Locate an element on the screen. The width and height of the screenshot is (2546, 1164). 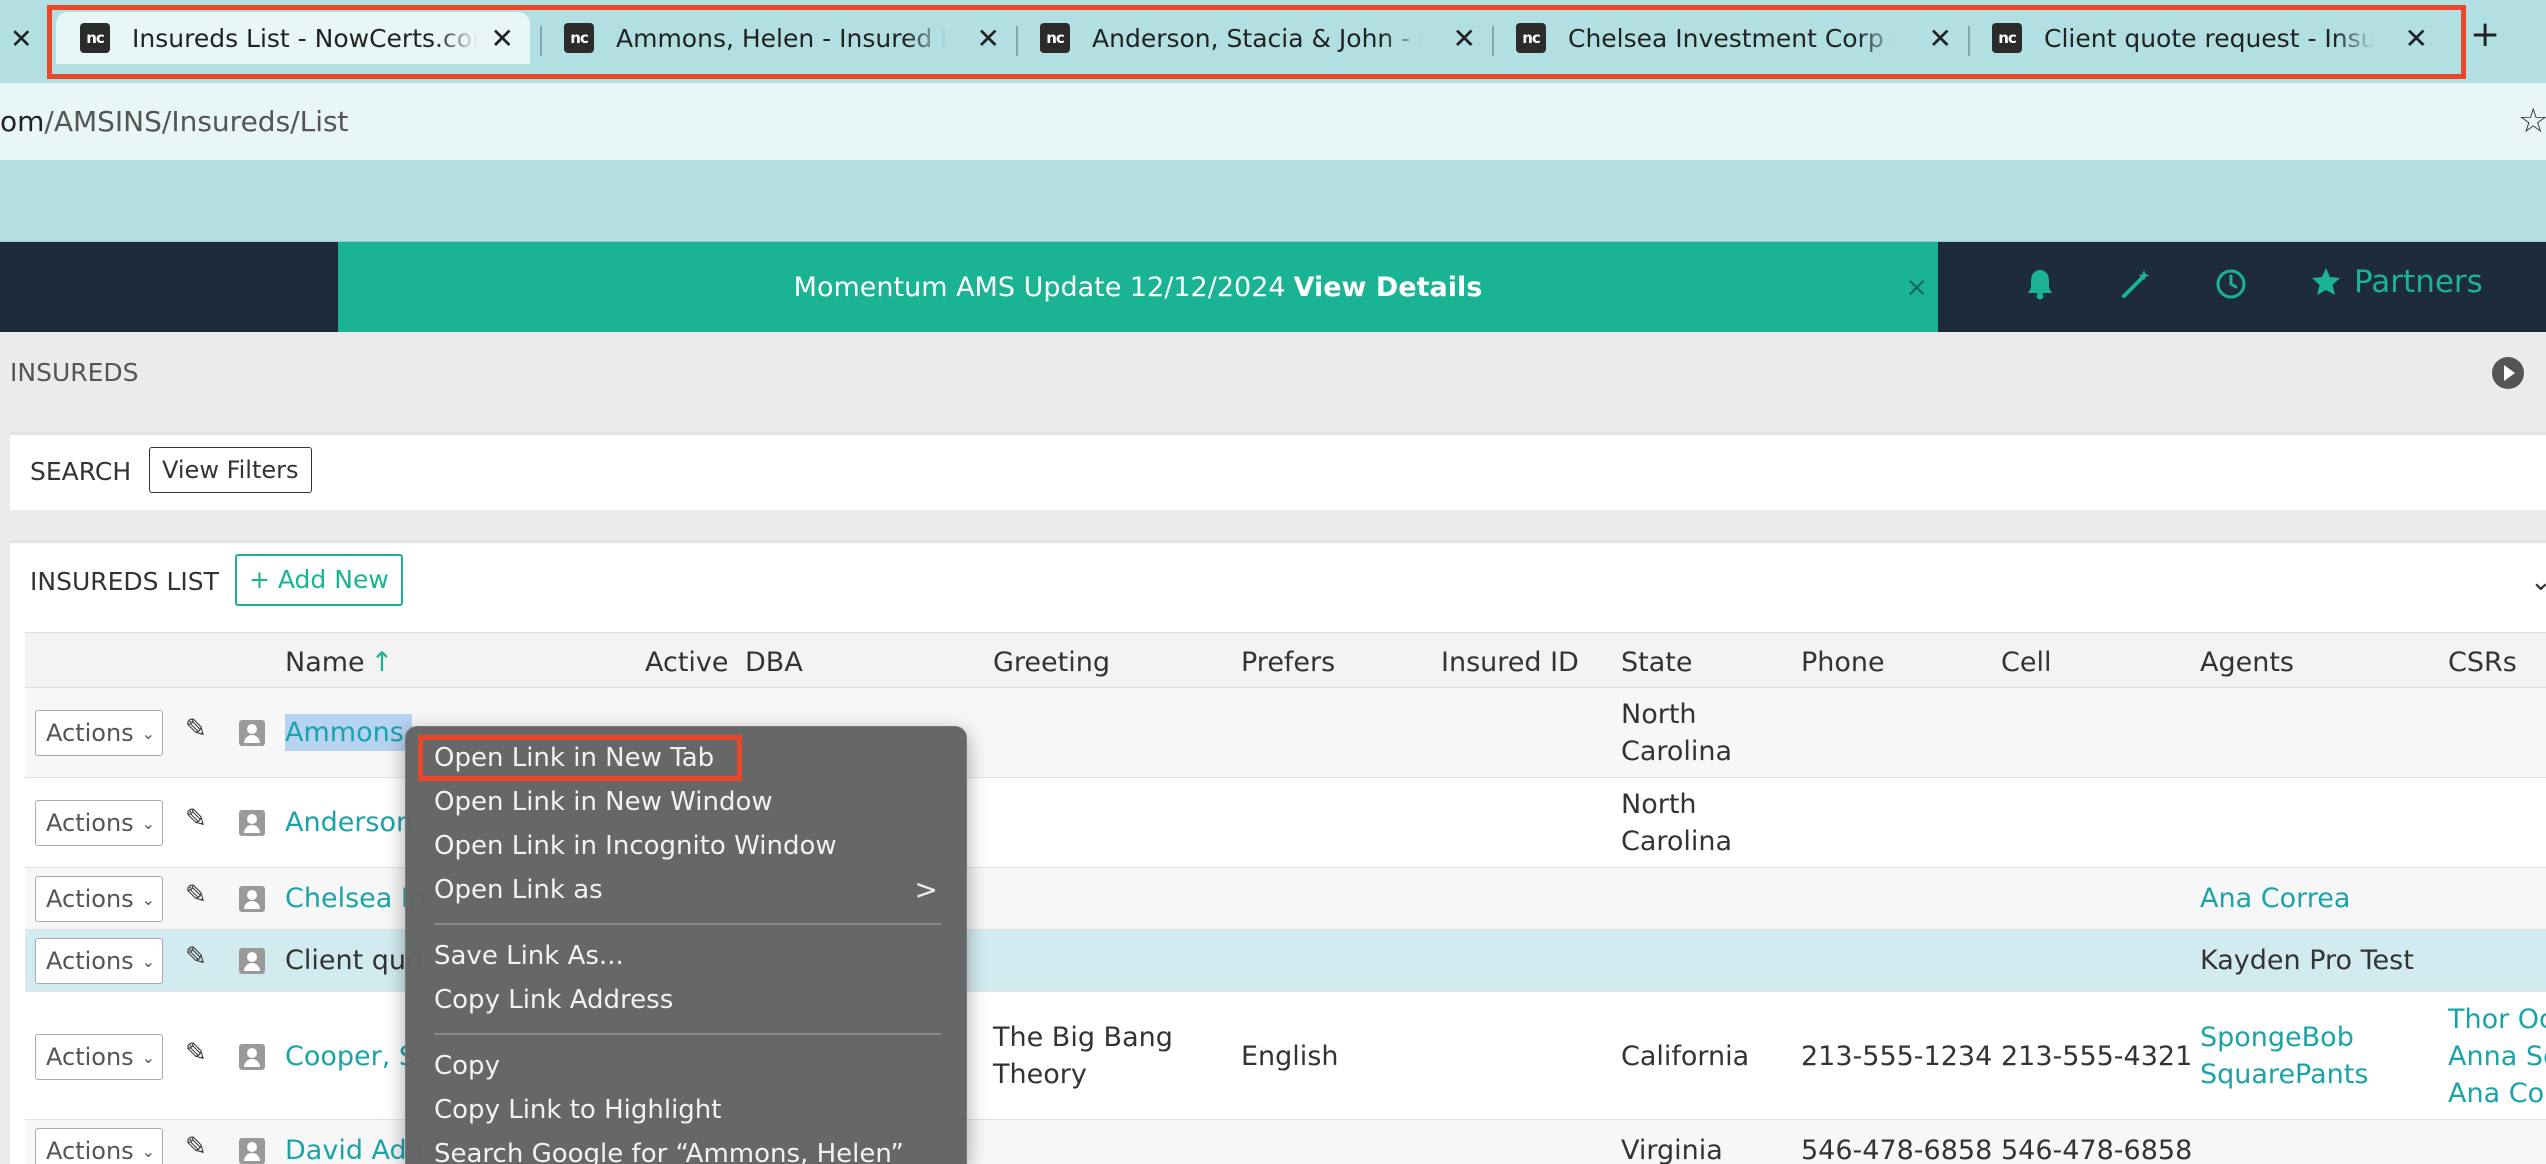
play-icon is located at coordinates (2508, 373).